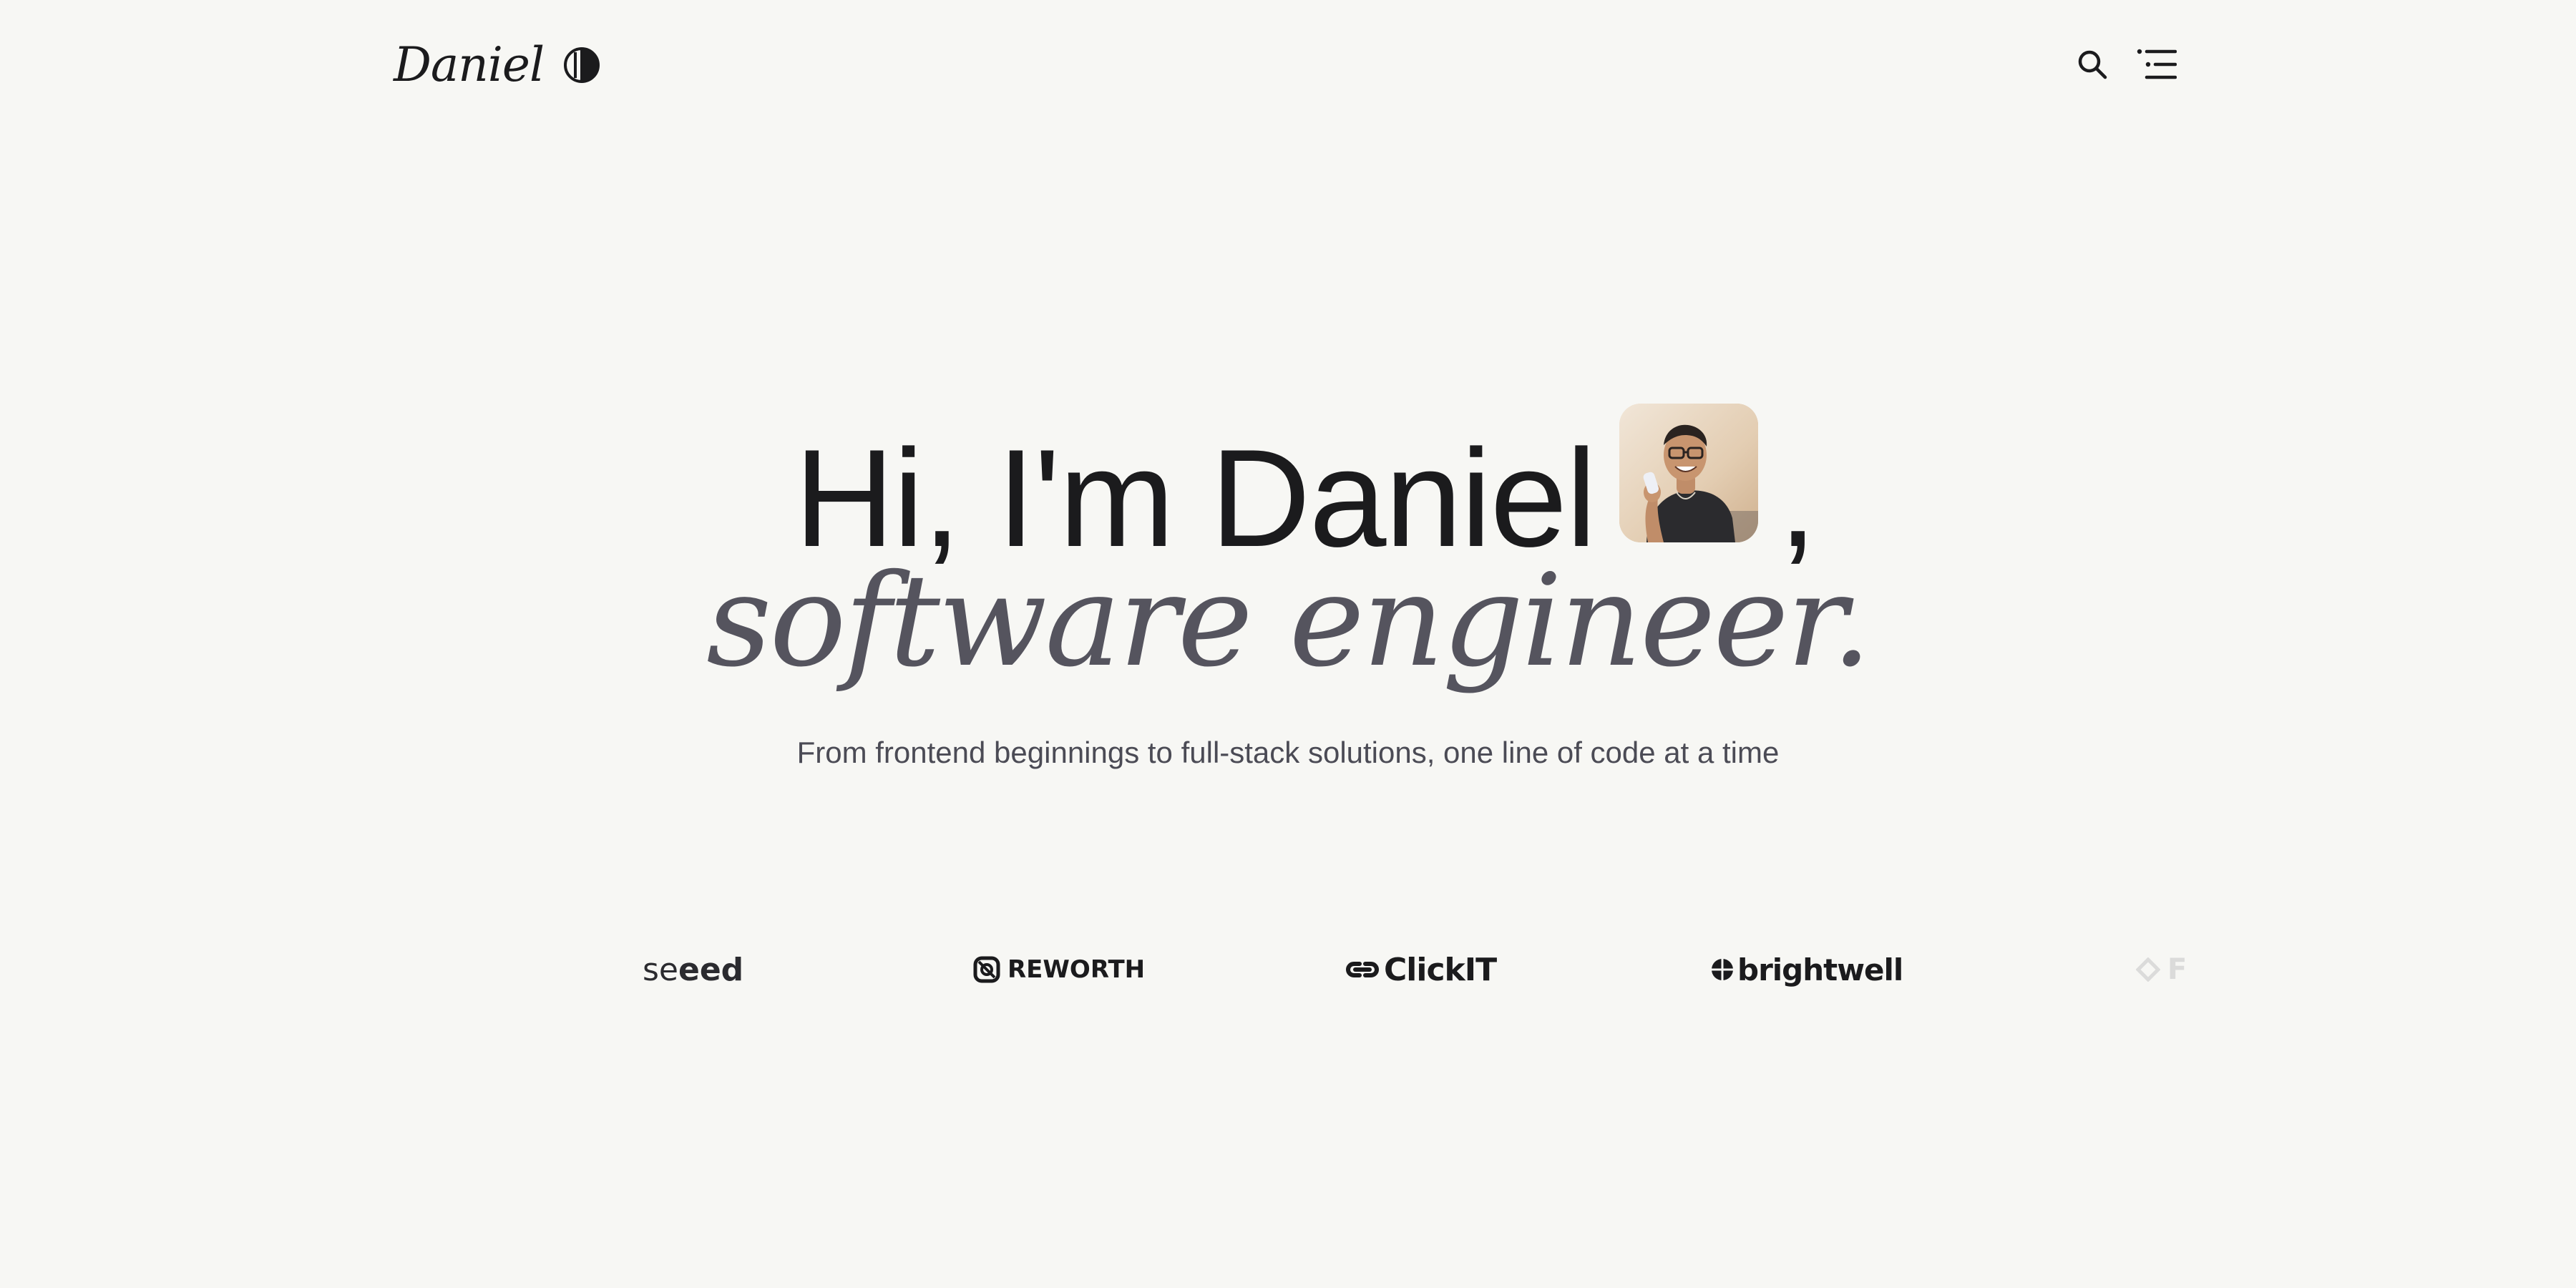 The height and width of the screenshot is (1288, 2576). Describe the element at coordinates (1722, 969) in the screenshot. I see `brightwell-mark-icon` at that location.